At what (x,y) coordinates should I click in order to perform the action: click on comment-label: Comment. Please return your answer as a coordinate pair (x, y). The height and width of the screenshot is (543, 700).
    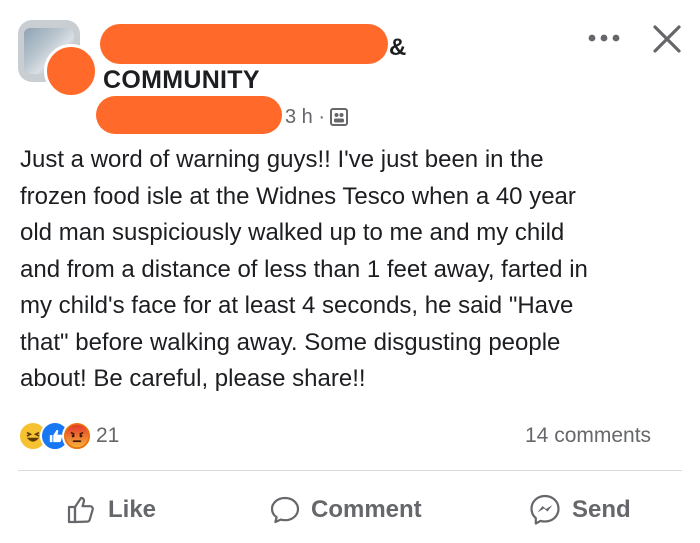
    Looking at the image, I should click on (366, 509).